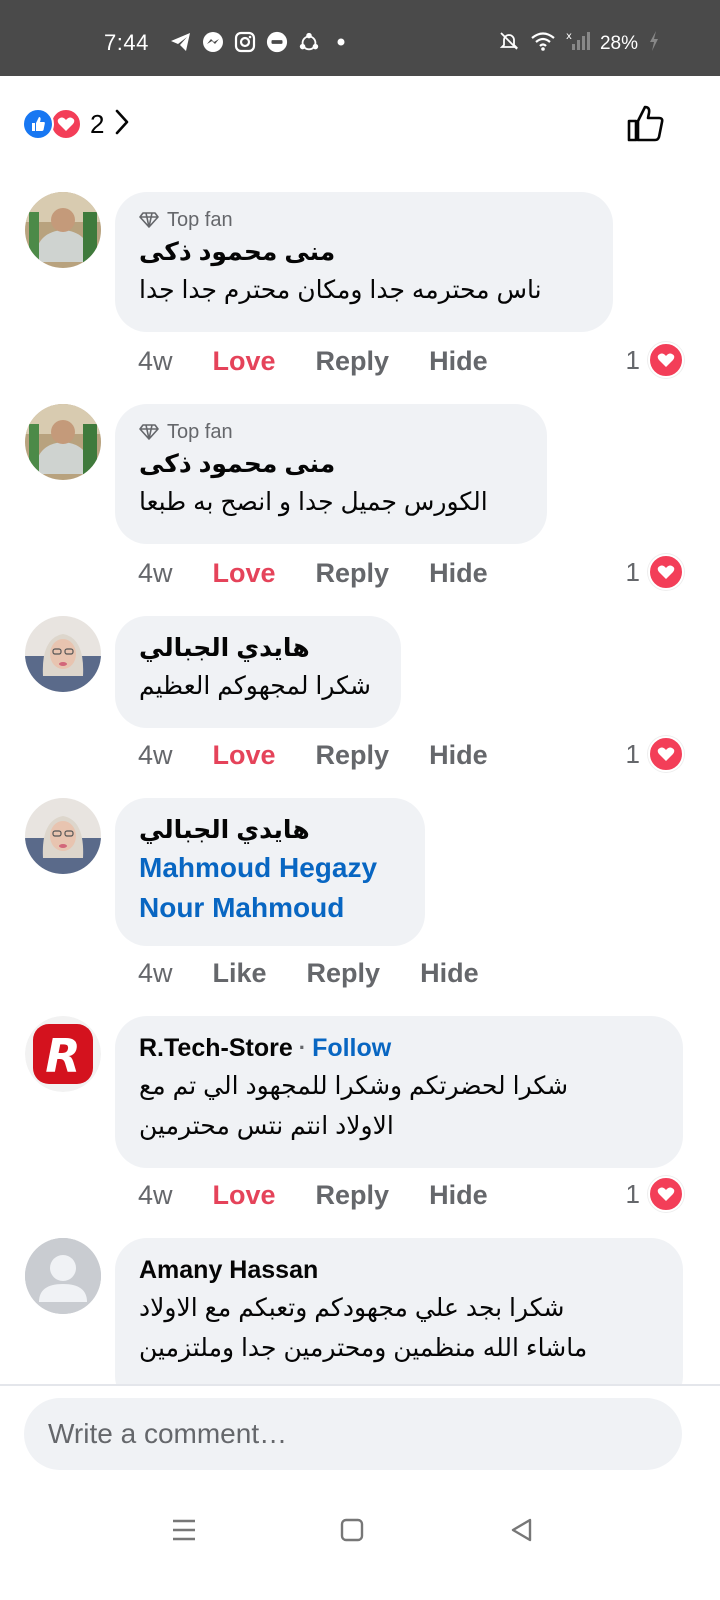 The width and height of the screenshot is (720, 1600). Describe the element at coordinates (543, 44) in the screenshot. I see `wifi-icon` at that location.